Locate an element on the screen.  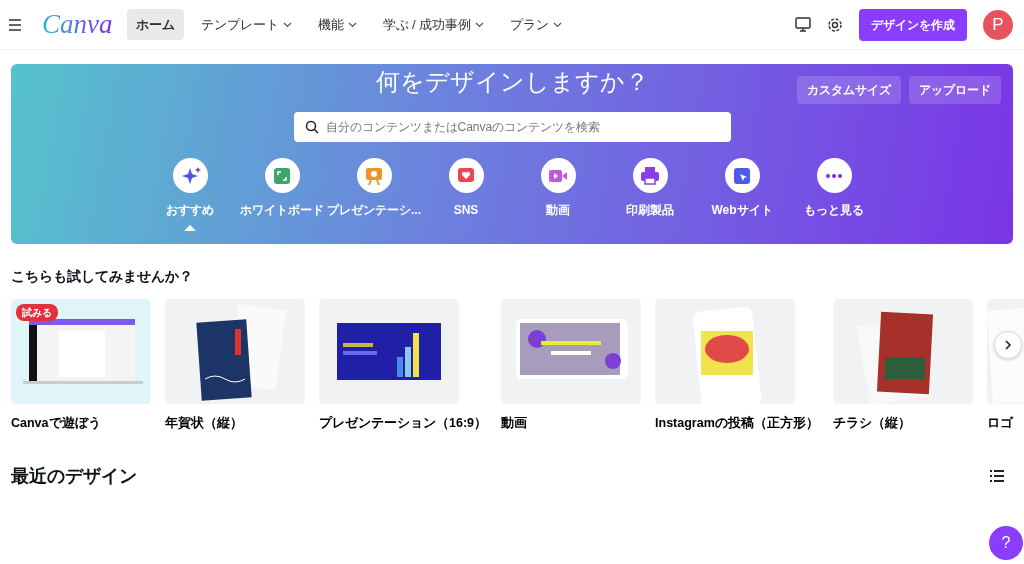
category-button: Webサイト is located at coordinates (742, 188).